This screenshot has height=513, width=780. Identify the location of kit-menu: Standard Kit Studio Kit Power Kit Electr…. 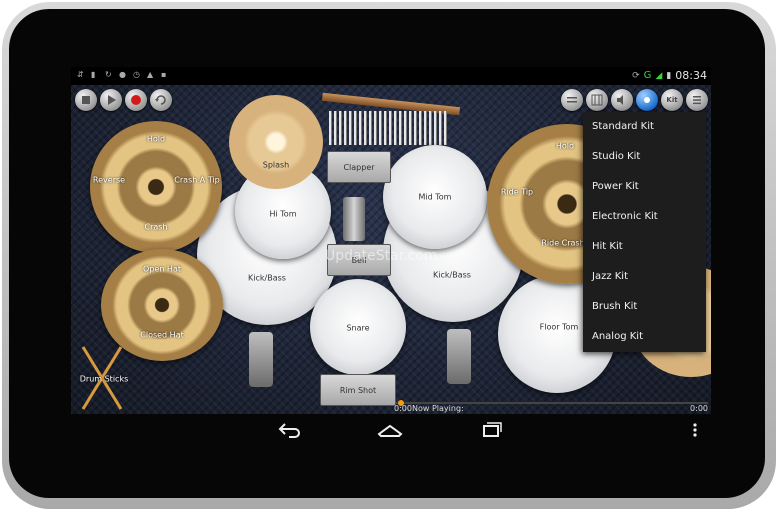
(644, 232).